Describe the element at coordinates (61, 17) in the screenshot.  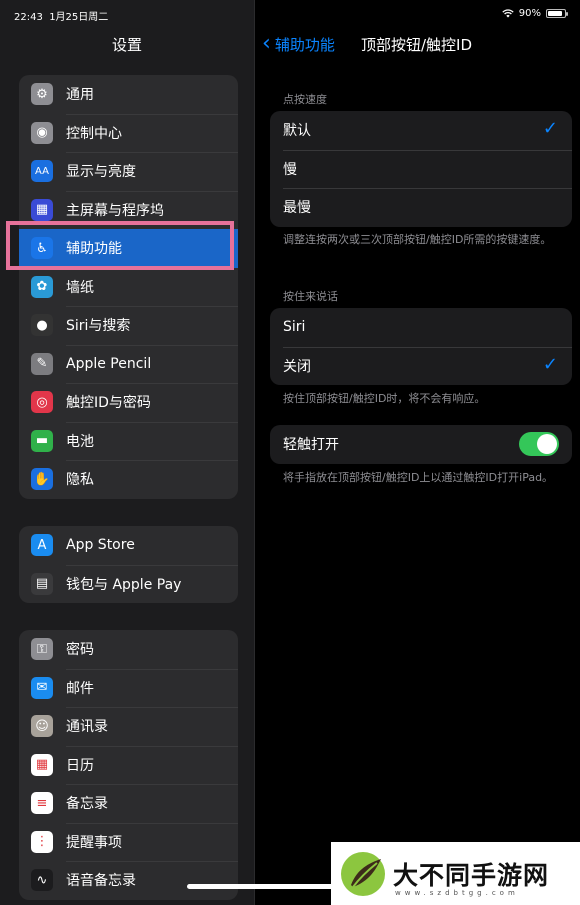
I see `status-time: 22:43 1月25日周二` at that location.